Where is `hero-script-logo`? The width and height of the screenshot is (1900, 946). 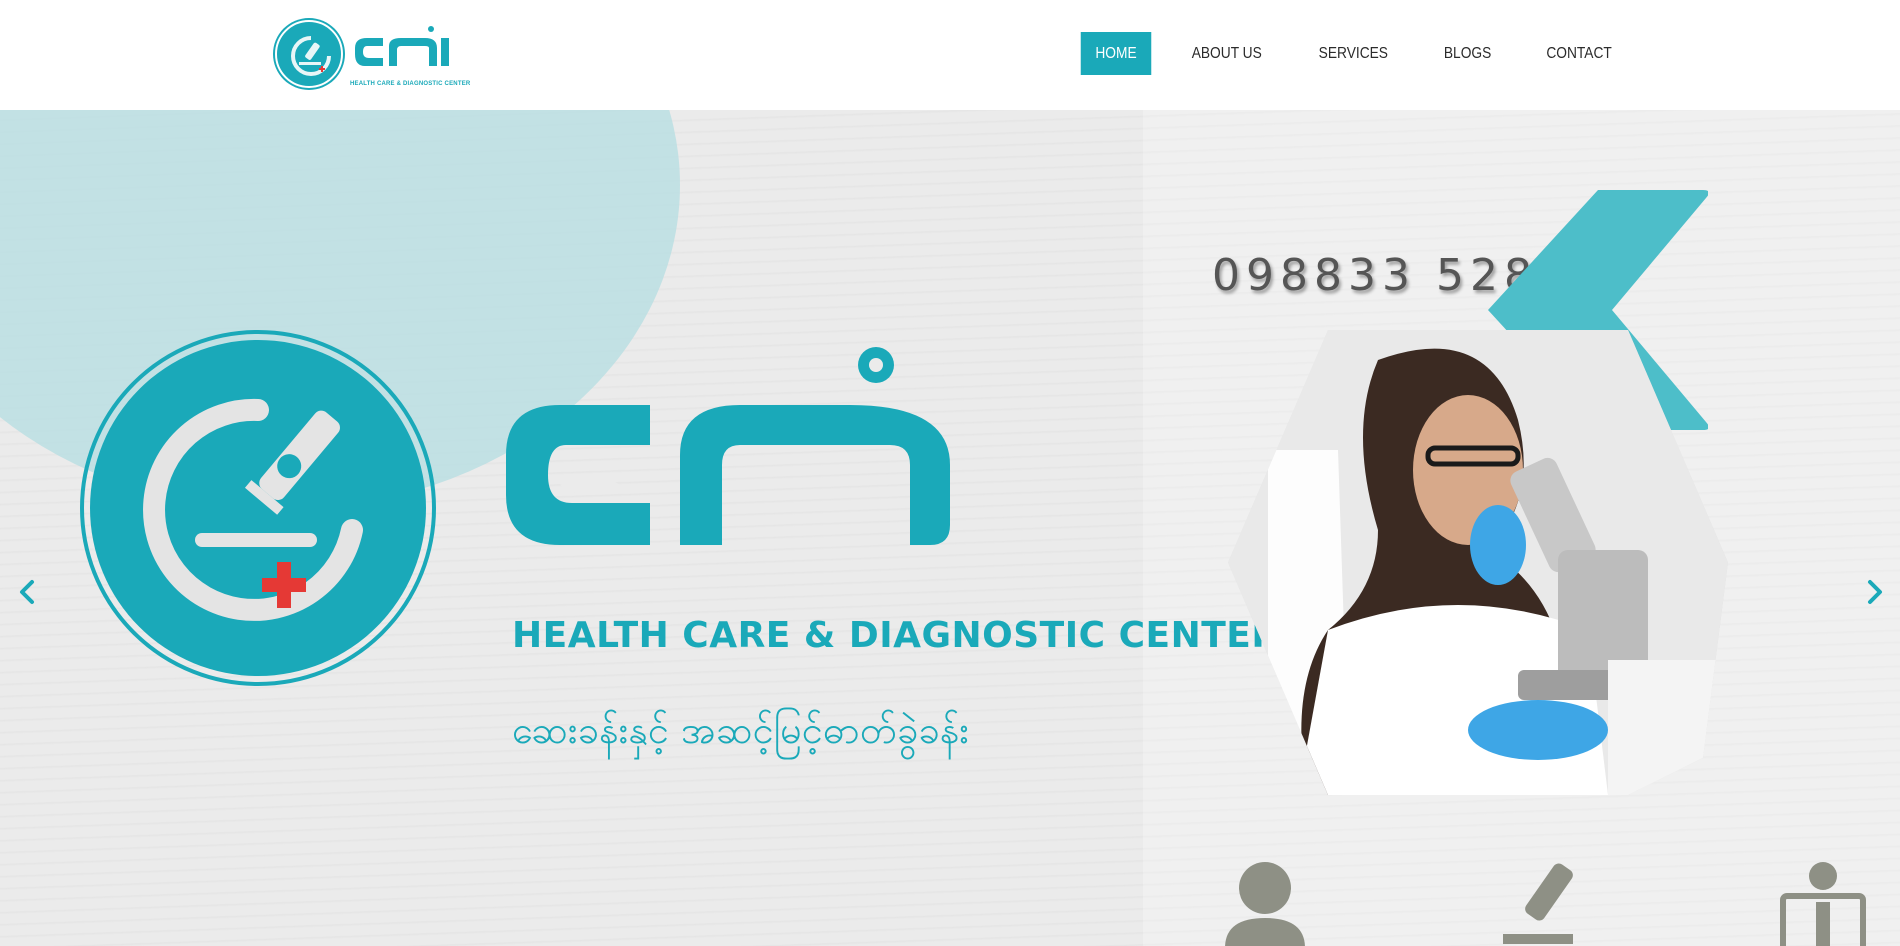 hero-script-logo is located at coordinates (728, 446).